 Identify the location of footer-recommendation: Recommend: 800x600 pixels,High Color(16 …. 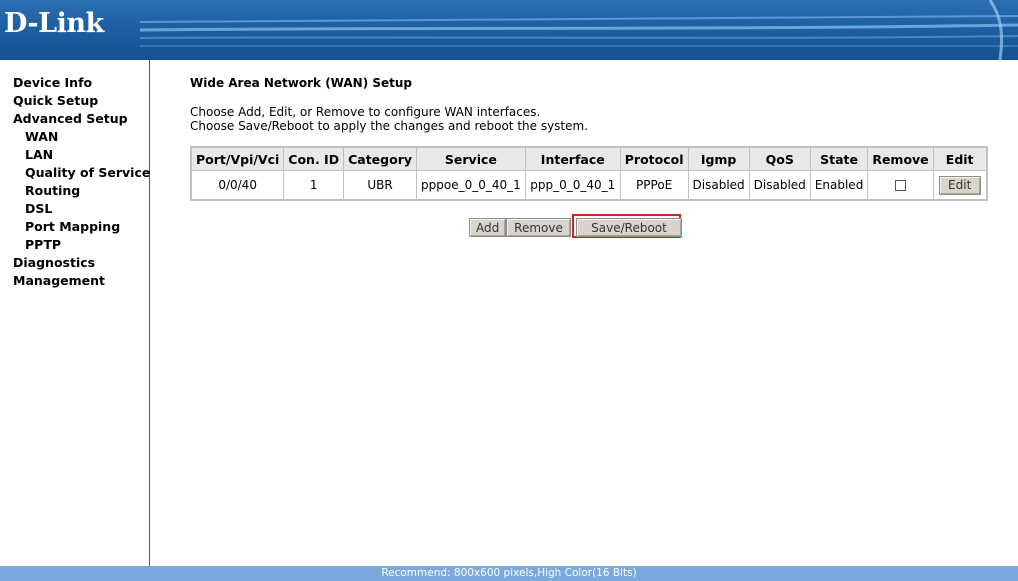
(509, 573).